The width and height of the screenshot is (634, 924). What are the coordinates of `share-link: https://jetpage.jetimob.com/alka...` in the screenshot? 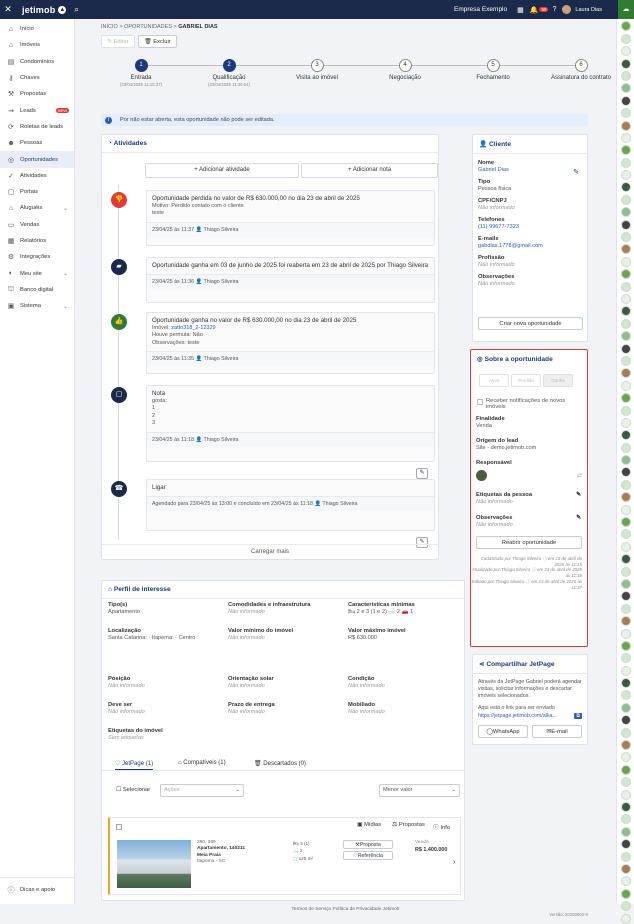 It's located at (517, 716).